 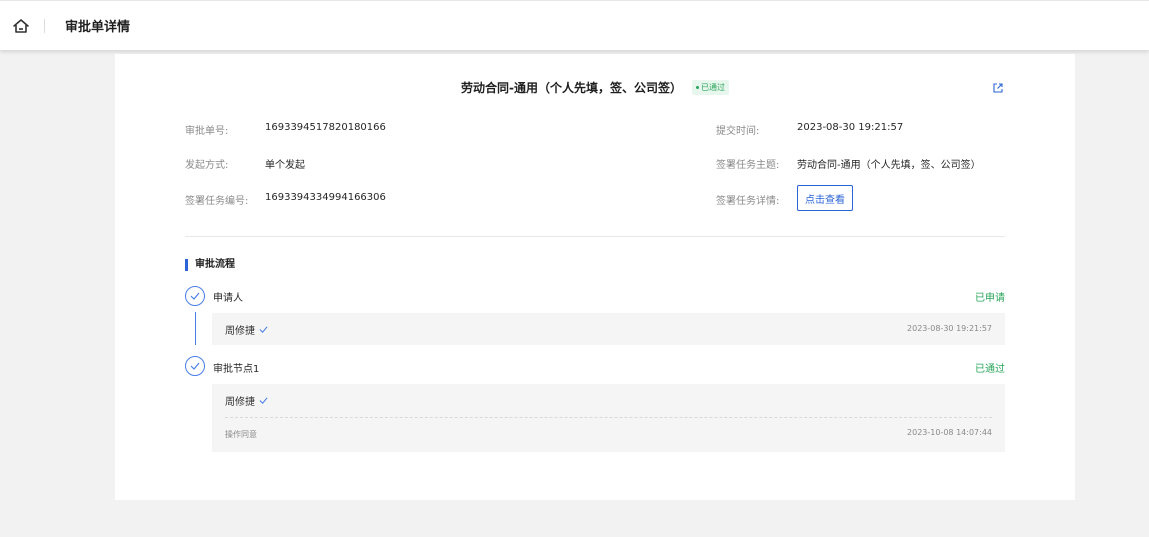 I want to click on header-divider, so click(x=44, y=25).